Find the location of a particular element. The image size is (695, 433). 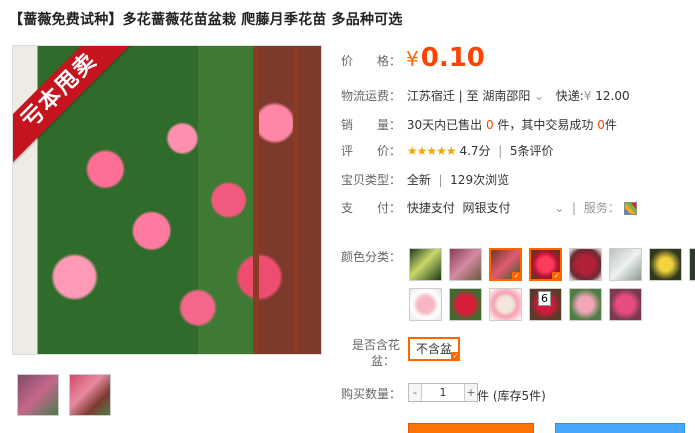

color-swatch: 6 is located at coordinates (545, 304).